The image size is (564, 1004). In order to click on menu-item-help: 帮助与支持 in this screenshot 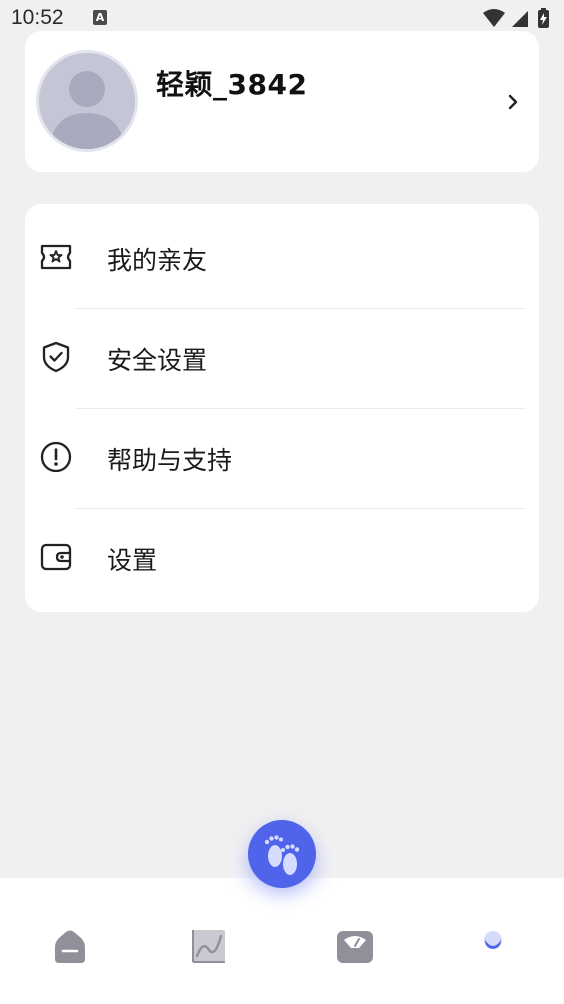, I will do `click(282, 457)`.